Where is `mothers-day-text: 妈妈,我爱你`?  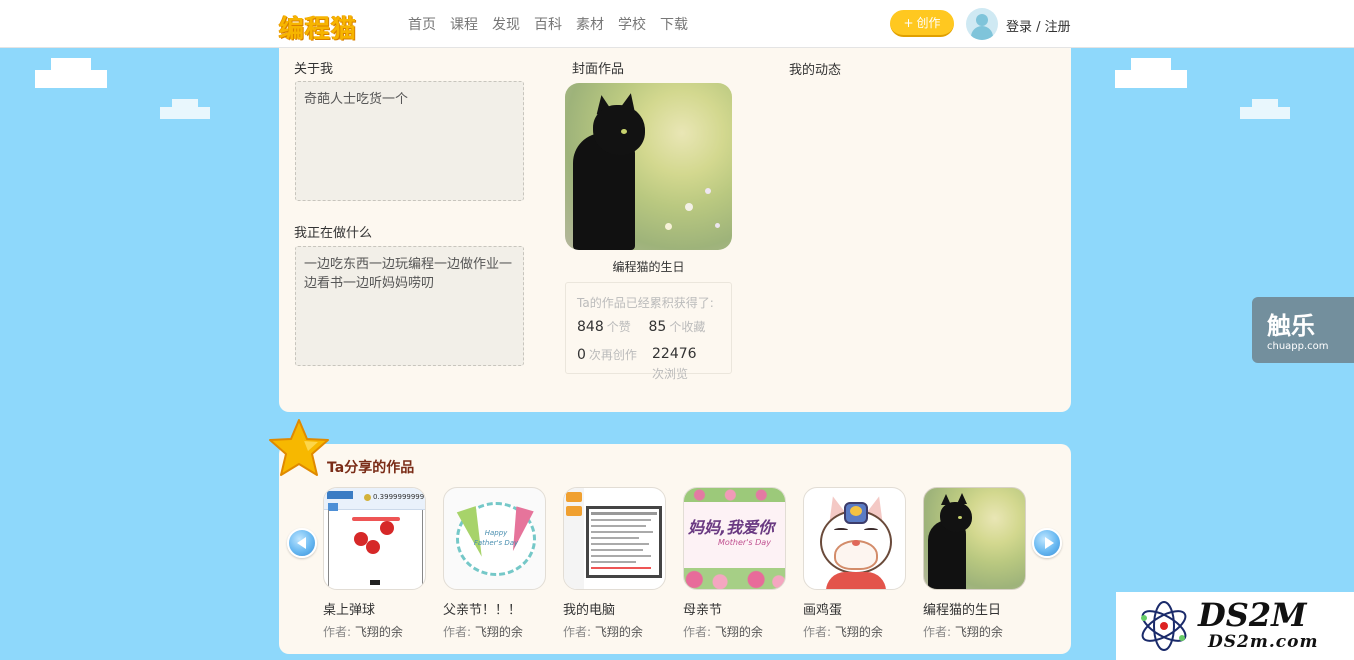 mothers-day-text: 妈妈,我爱你 is located at coordinates (731, 527).